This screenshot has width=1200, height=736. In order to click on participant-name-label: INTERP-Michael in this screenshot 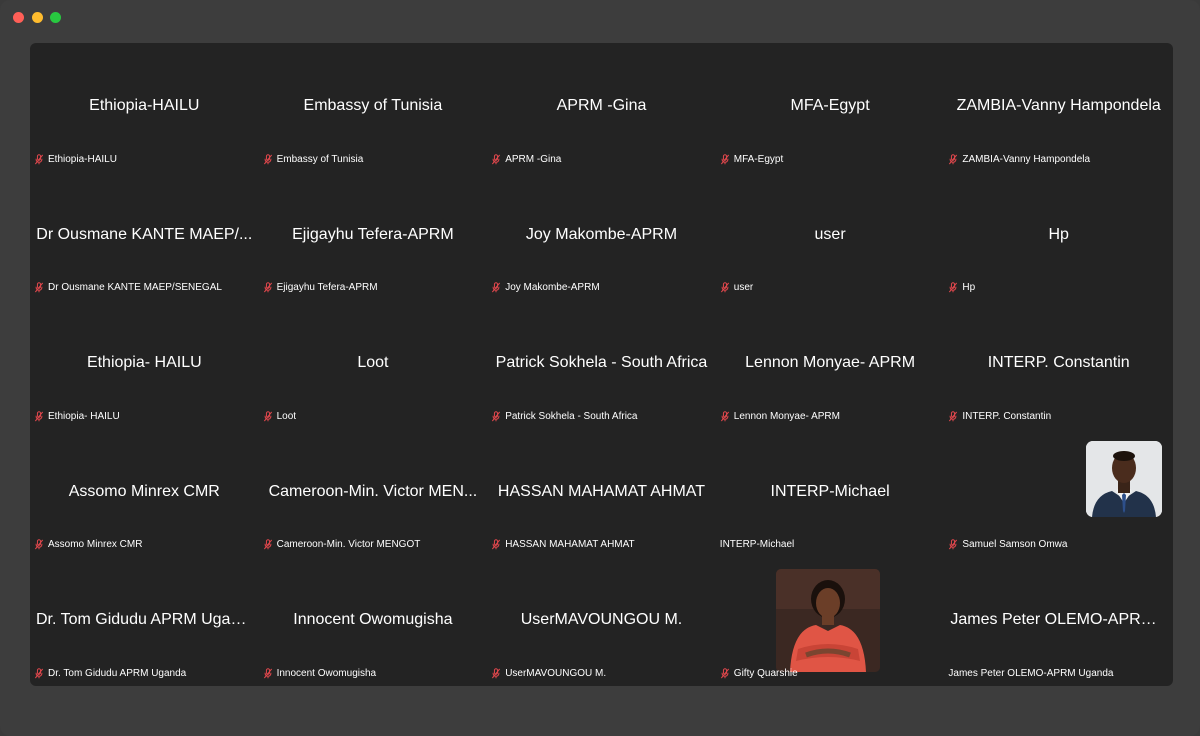, I will do `click(830, 544)`.